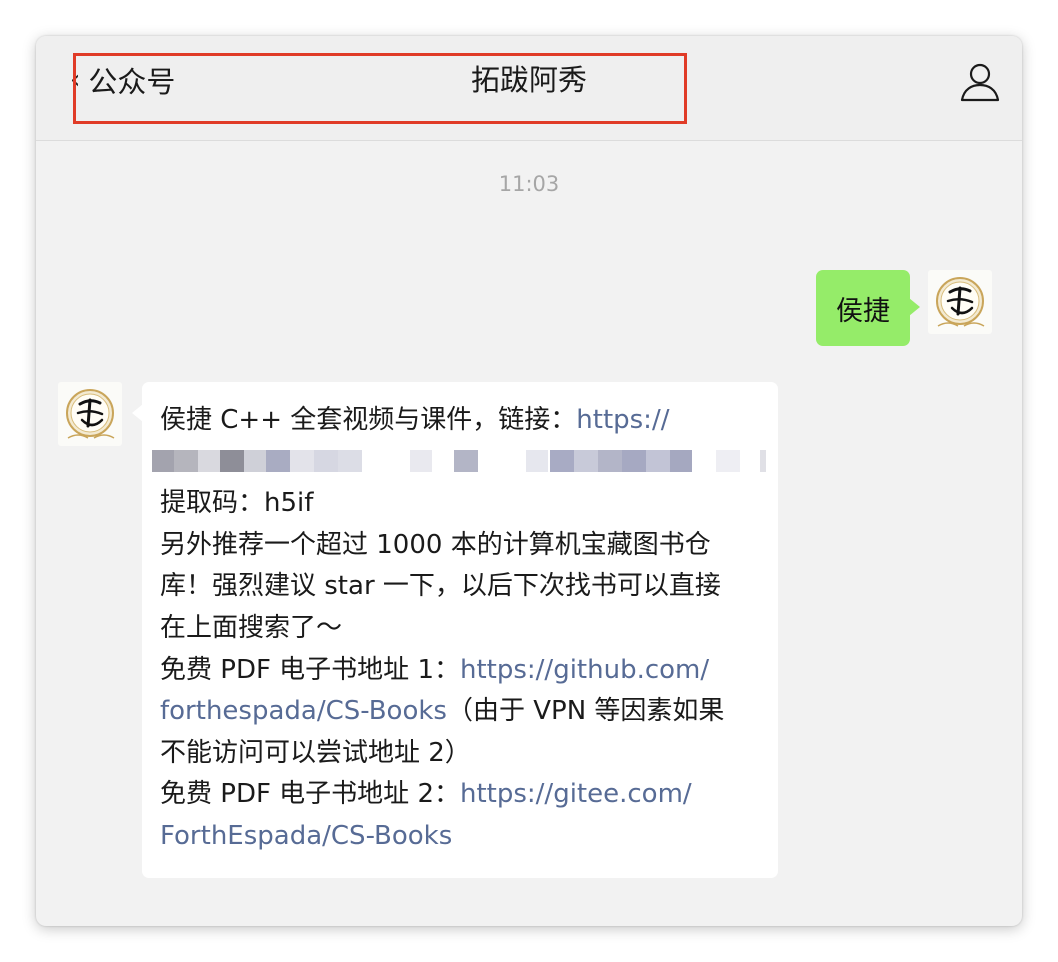 The image size is (1058, 962). I want to click on outgoing-message-text: 侯捷, so click(863, 311).